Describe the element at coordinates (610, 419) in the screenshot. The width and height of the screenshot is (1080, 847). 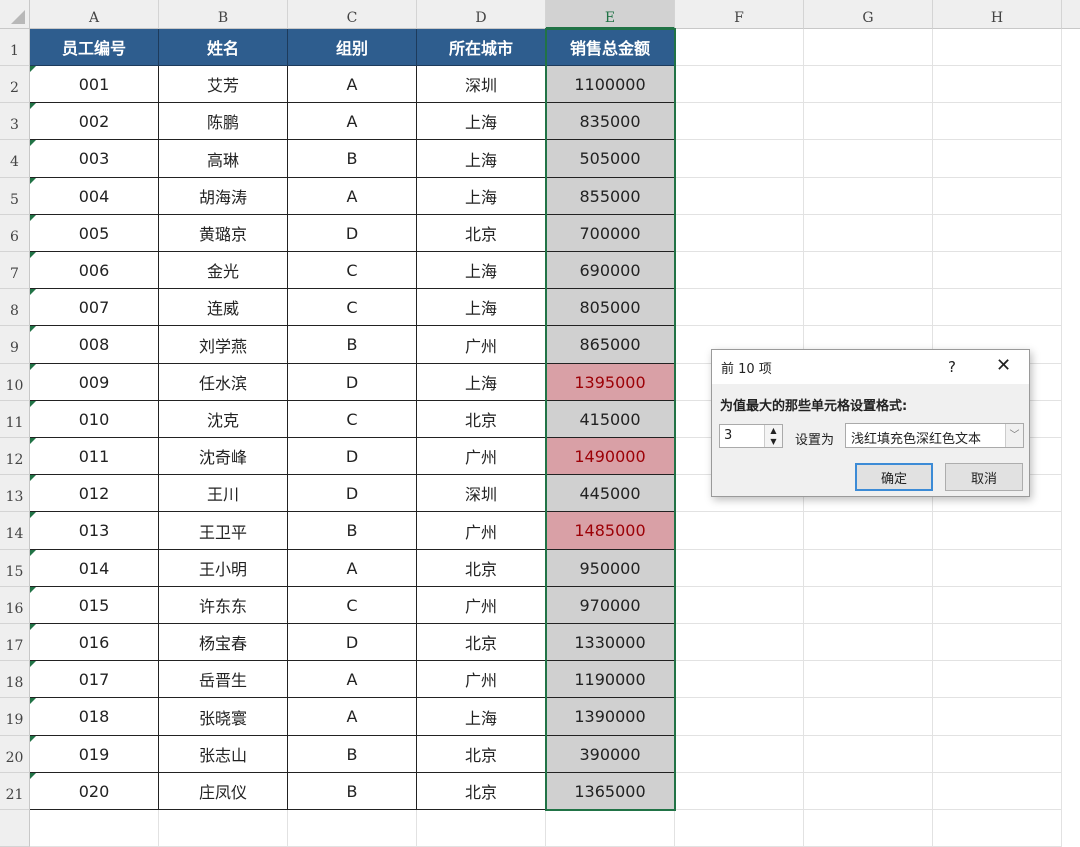
I see `sales-cell: 415000` at that location.